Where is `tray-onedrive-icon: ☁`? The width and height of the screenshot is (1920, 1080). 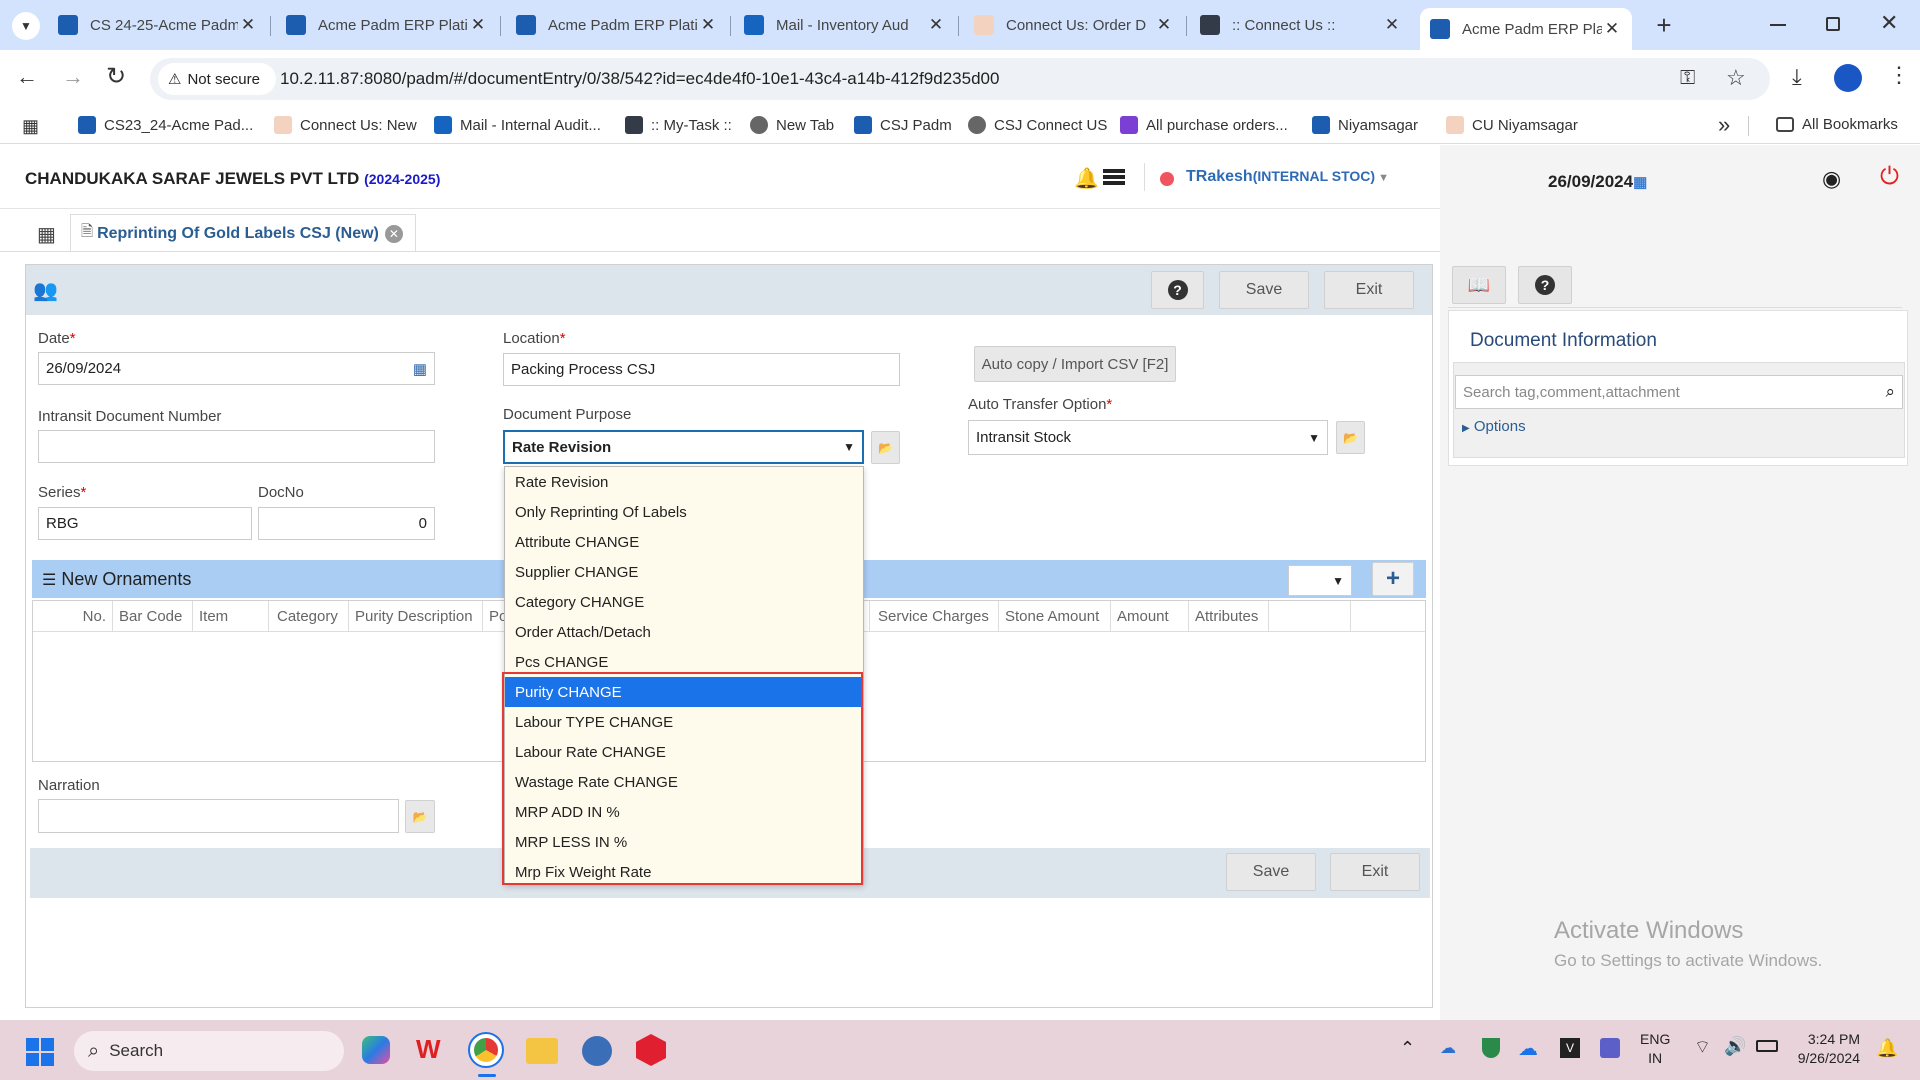 tray-onedrive-icon: ☁ is located at coordinates (1528, 1048).